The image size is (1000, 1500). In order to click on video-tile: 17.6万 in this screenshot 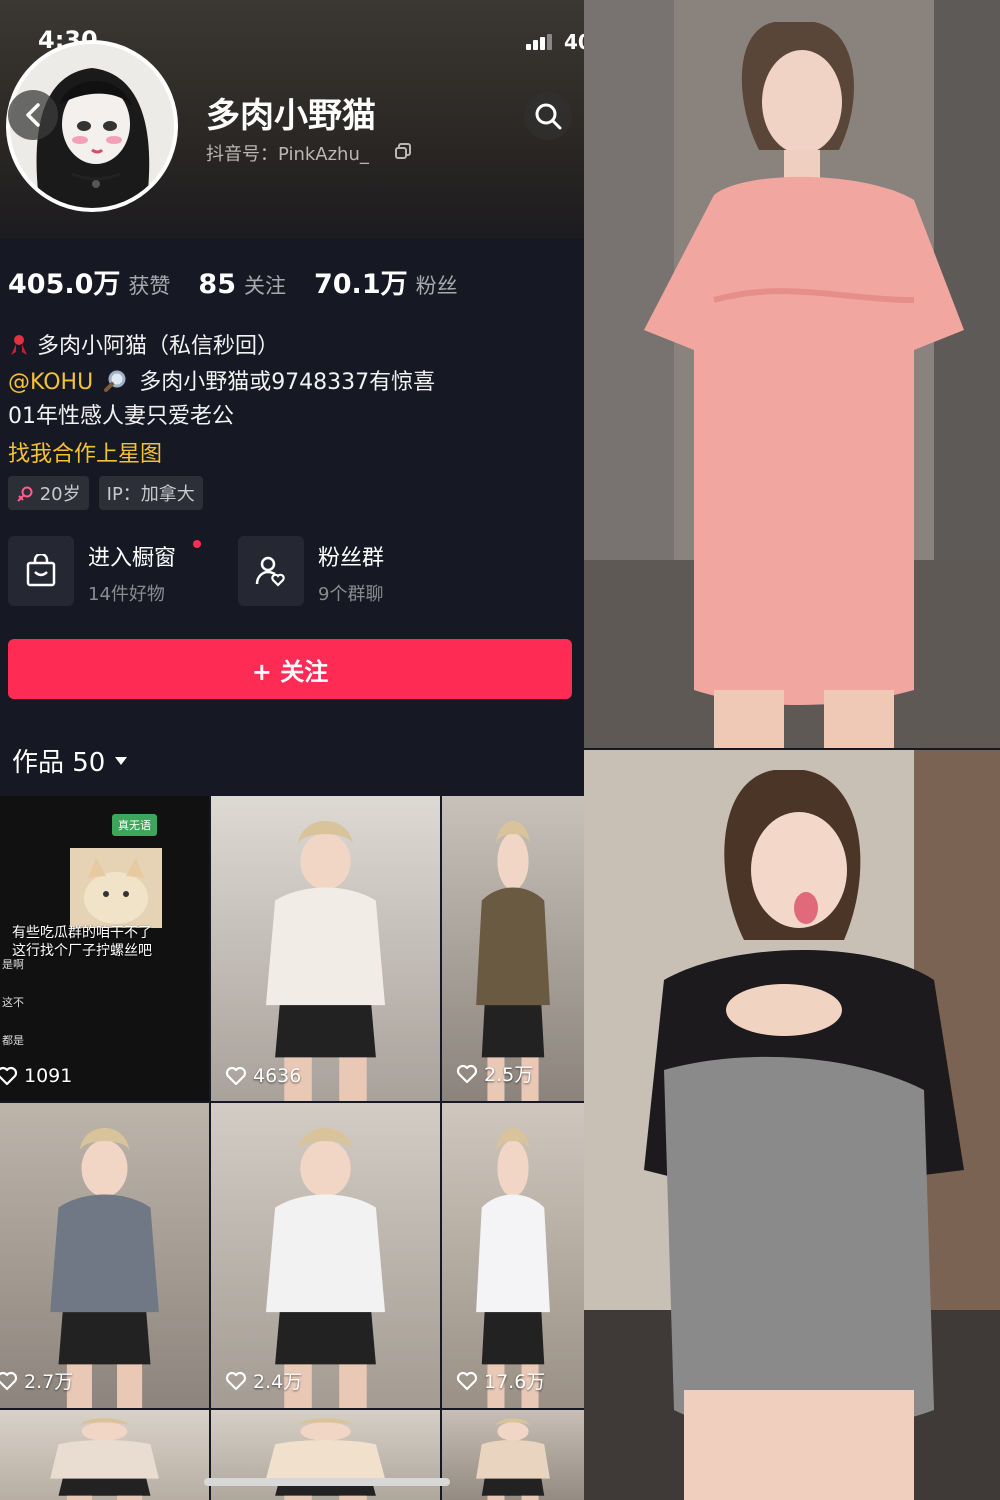, I will do `click(513, 1255)`.